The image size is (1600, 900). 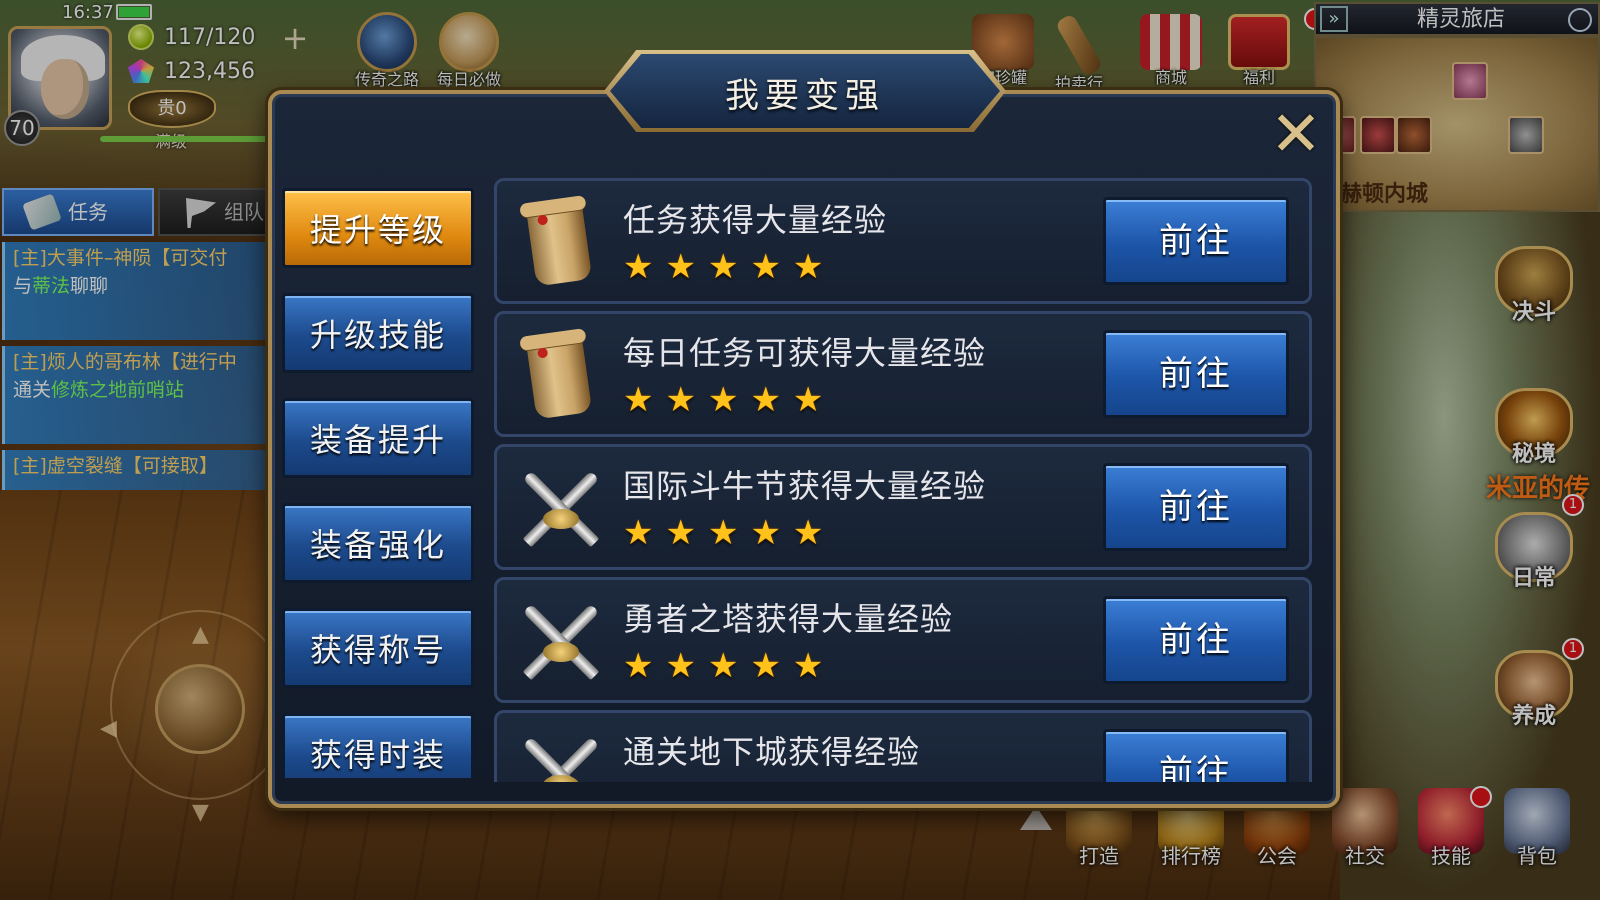 I want to click on category-tab: 升级技能, so click(x=378, y=333).